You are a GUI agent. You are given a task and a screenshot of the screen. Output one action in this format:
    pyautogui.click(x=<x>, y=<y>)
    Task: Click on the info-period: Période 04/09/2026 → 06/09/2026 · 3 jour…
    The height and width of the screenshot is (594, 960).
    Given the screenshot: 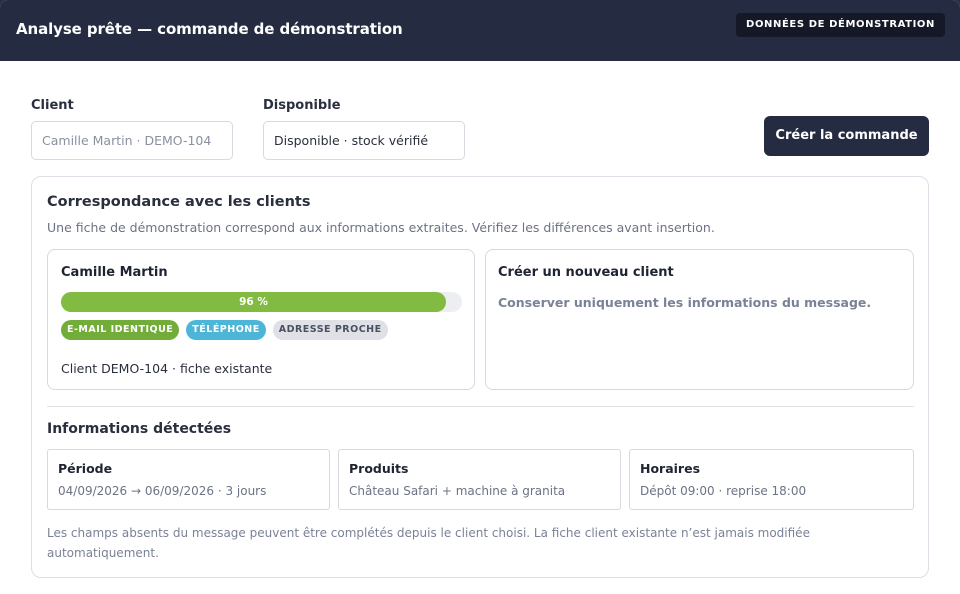 What is the action you would take?
    pyautogui.click(x=188, y=479)
    